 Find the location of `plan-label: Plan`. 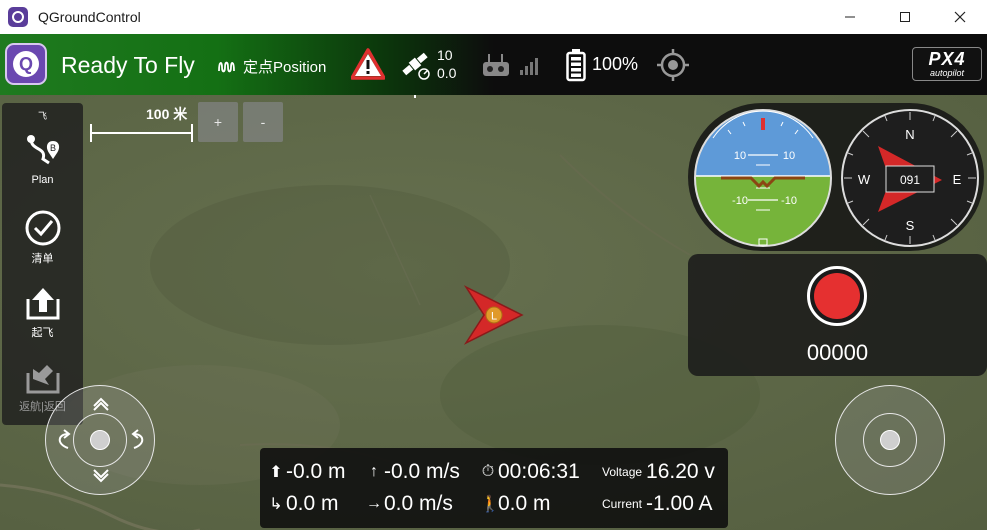

plan-label: Plan is located at coordinates (42, 180).